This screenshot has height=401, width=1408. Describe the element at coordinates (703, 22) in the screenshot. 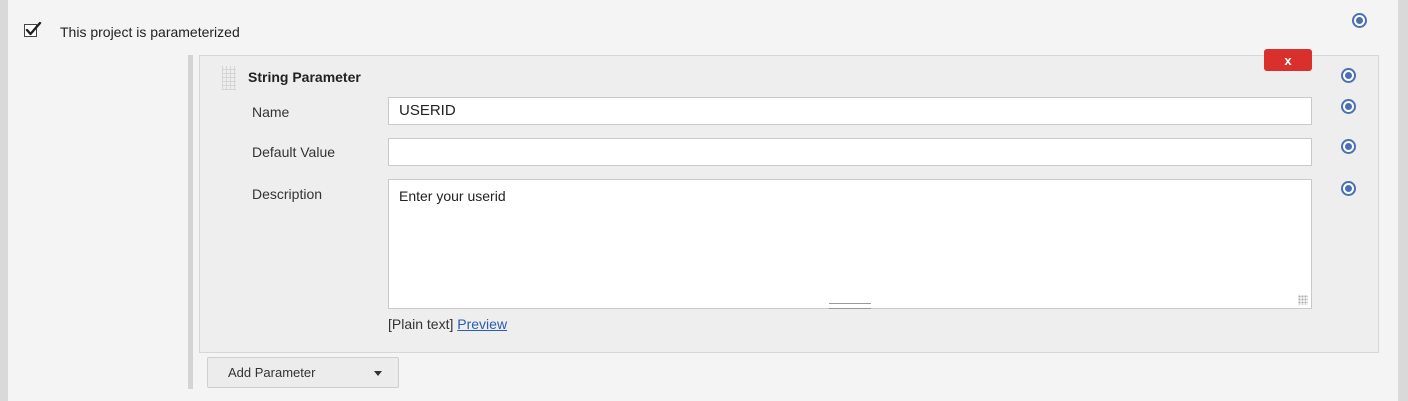

I see `parameterized-option-row: This project is parameterized` at that location.